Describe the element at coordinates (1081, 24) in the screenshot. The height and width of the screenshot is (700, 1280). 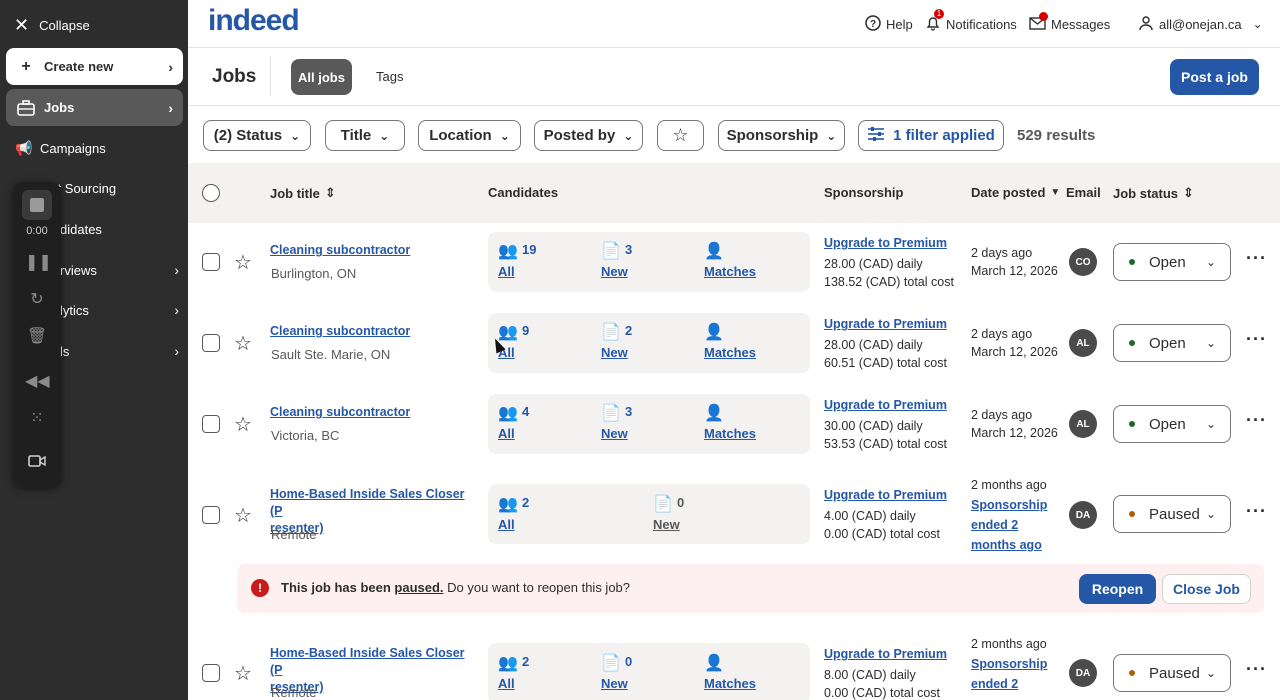
I see `messages-label: Messages` at that location.